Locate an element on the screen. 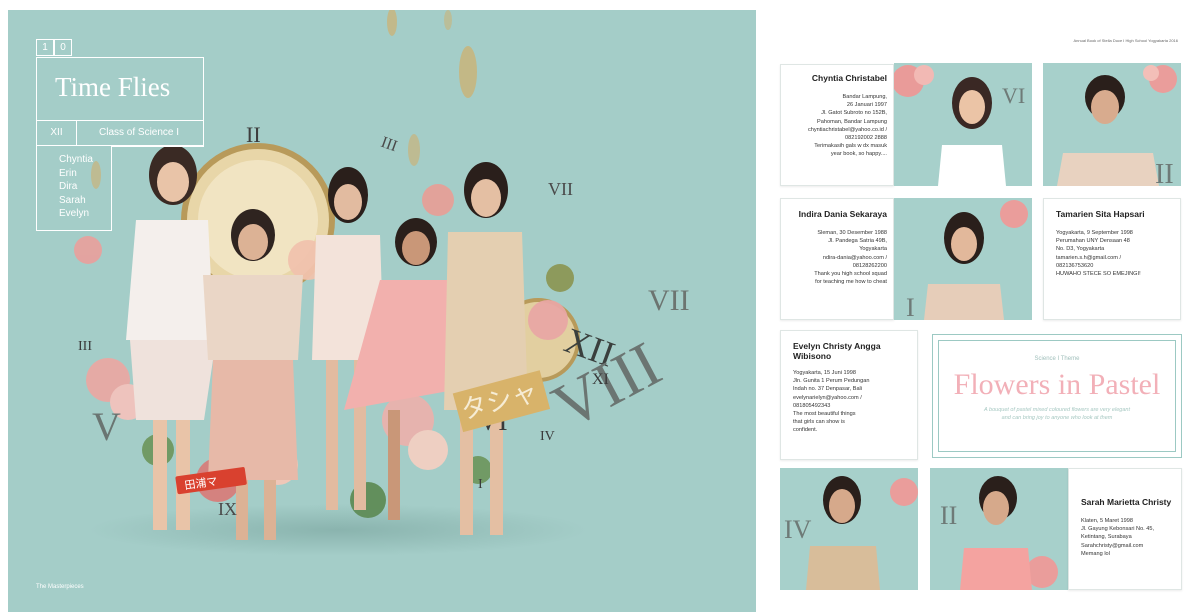 This screenshot has height=614, width=1184. profile-line: 26 Januari 1997 is located at coordinates (866, 105).